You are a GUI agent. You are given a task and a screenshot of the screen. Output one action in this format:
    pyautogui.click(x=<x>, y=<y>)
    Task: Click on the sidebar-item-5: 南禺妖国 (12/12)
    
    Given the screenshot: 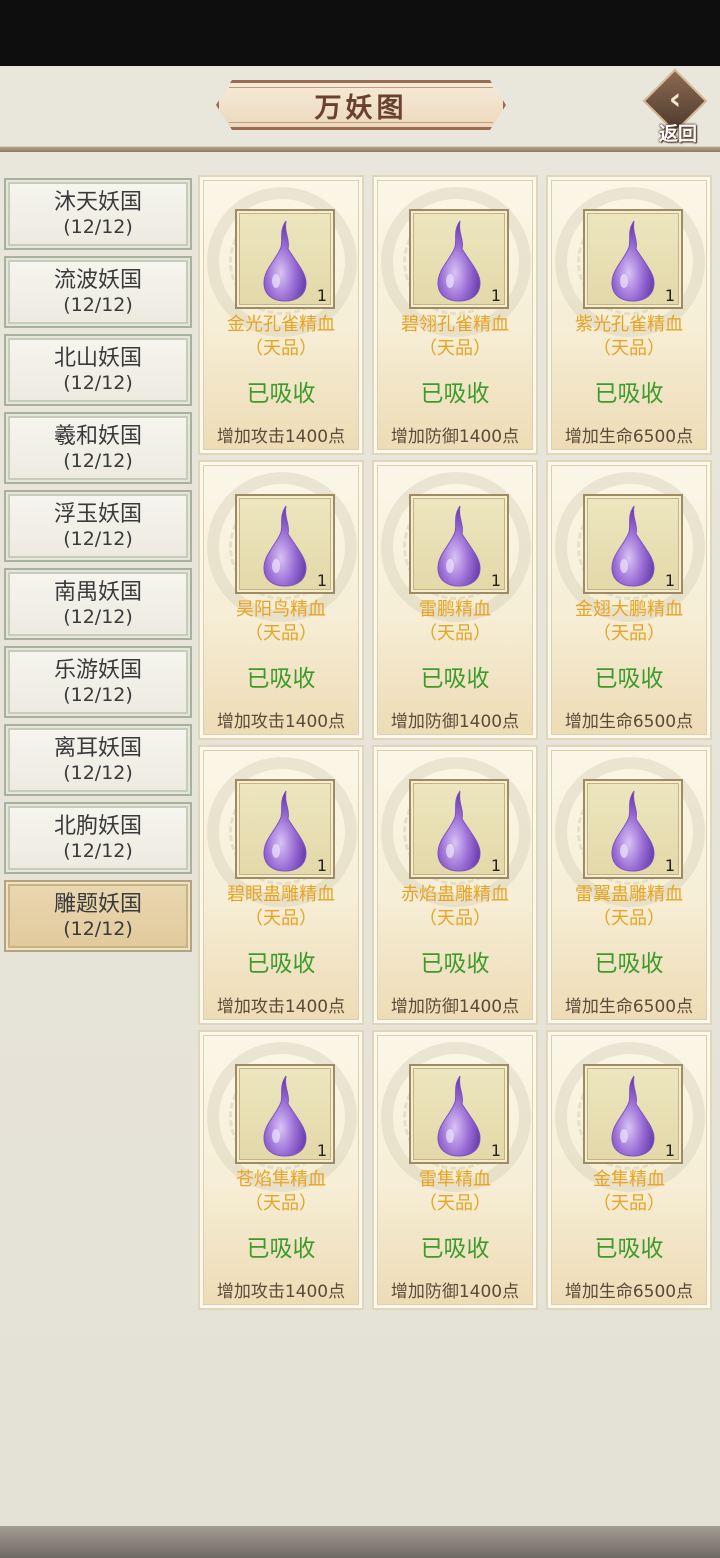 What is the action you would take?
    pyautogui.click(x=98, y=604)
    